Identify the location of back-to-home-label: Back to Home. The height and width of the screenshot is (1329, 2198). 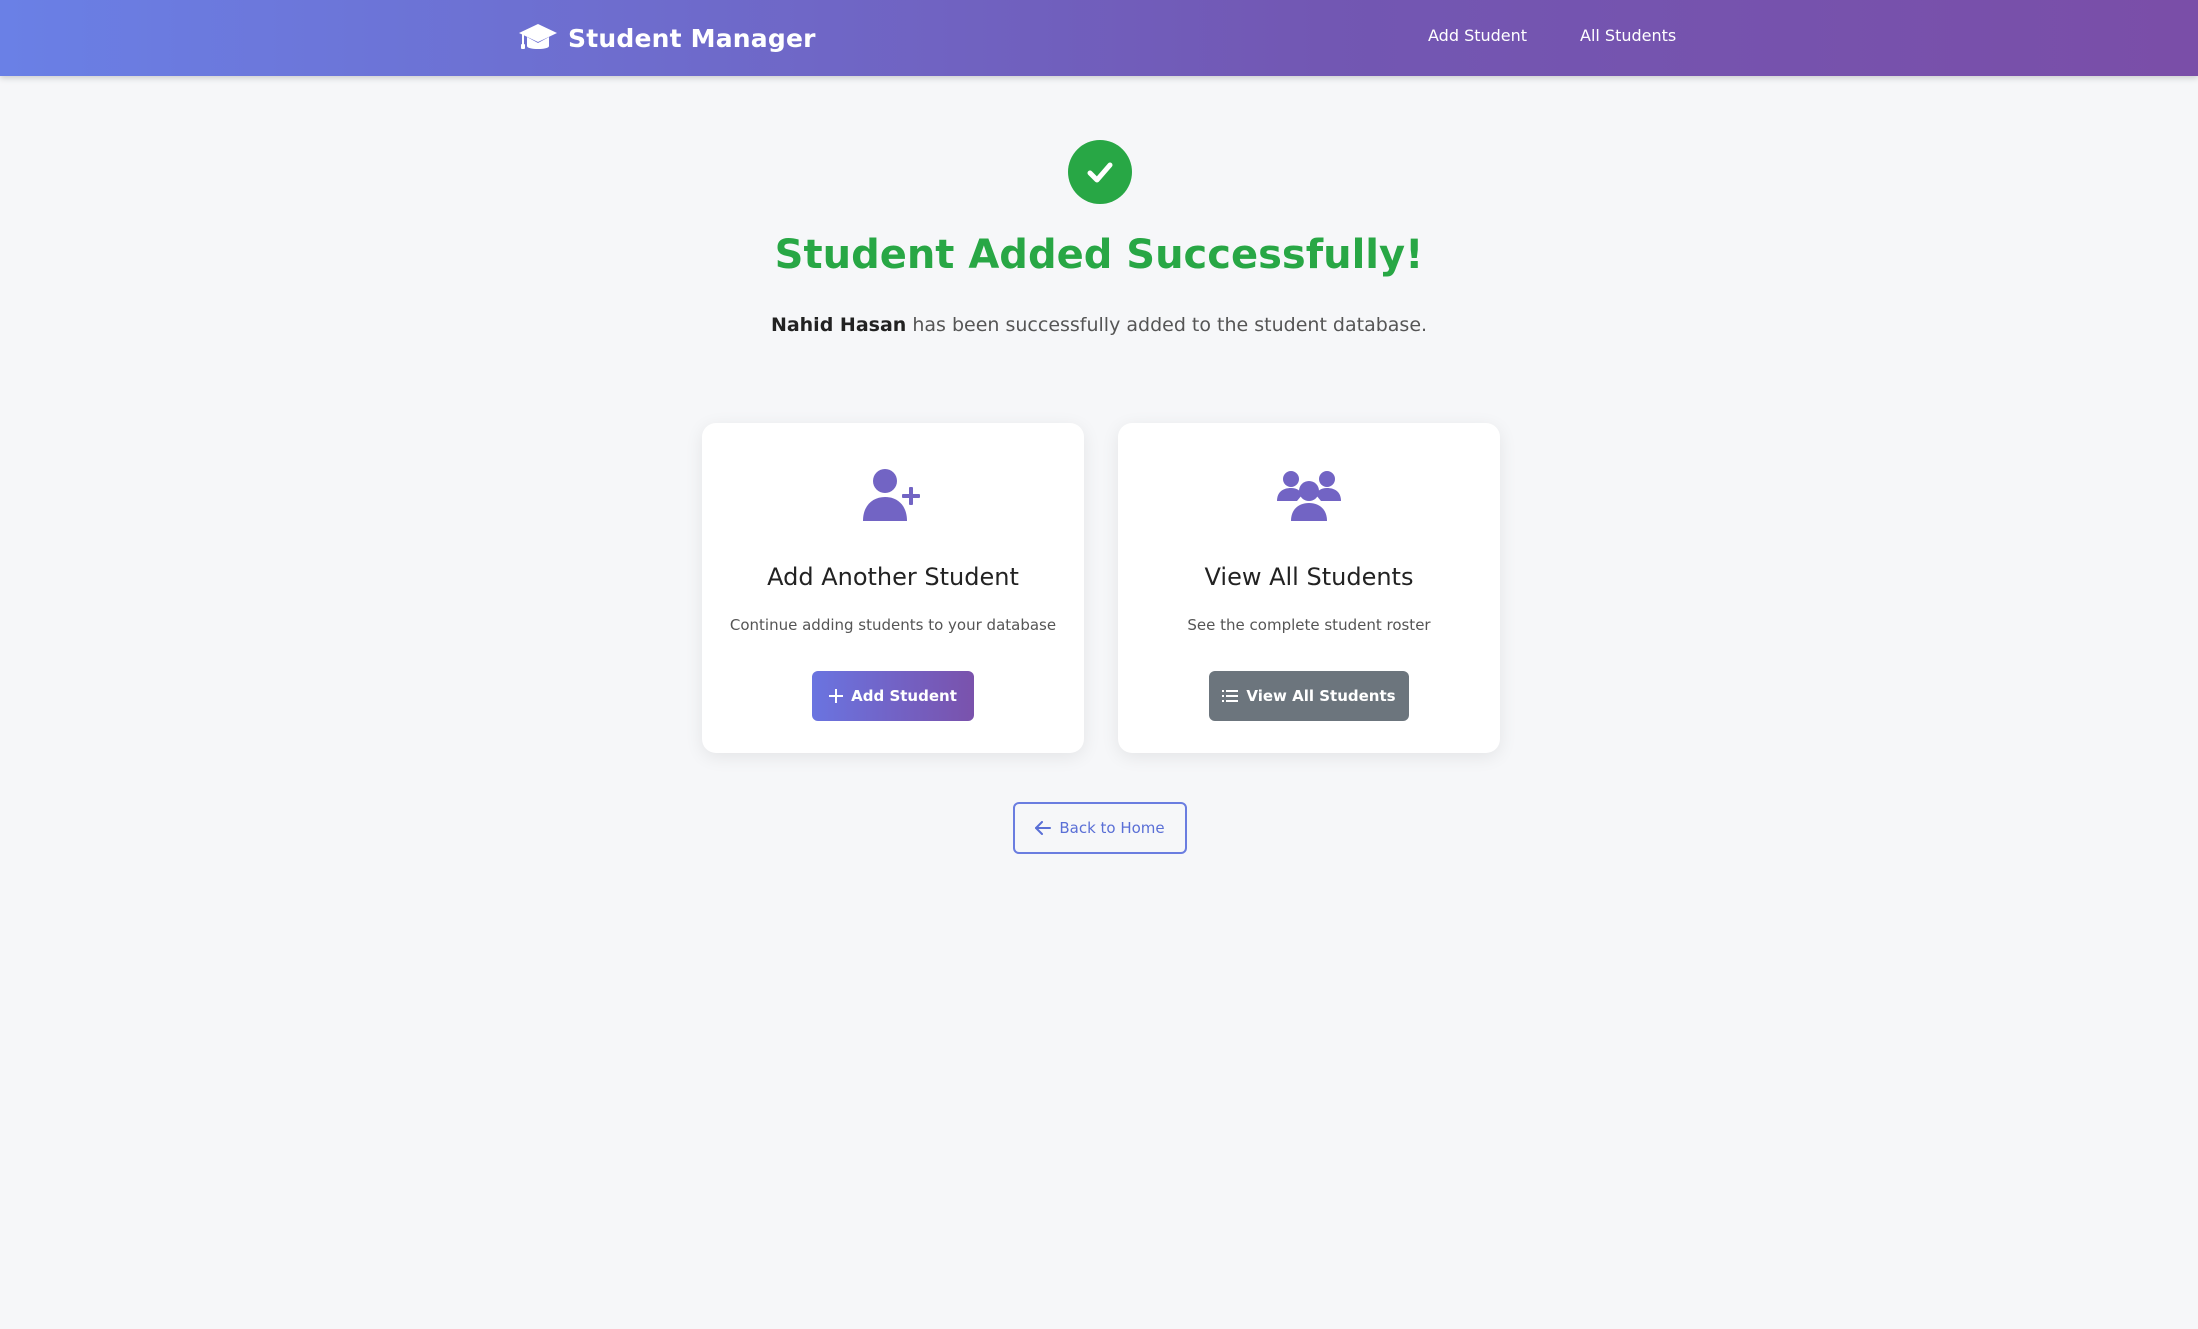
(1112, 828).